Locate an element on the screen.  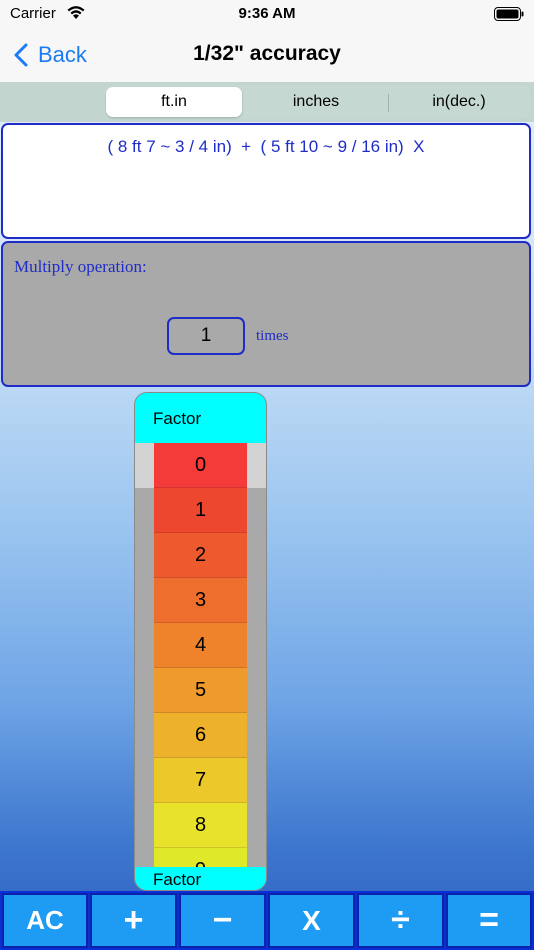
clear-label: AC is located at coordinates (45, 920).